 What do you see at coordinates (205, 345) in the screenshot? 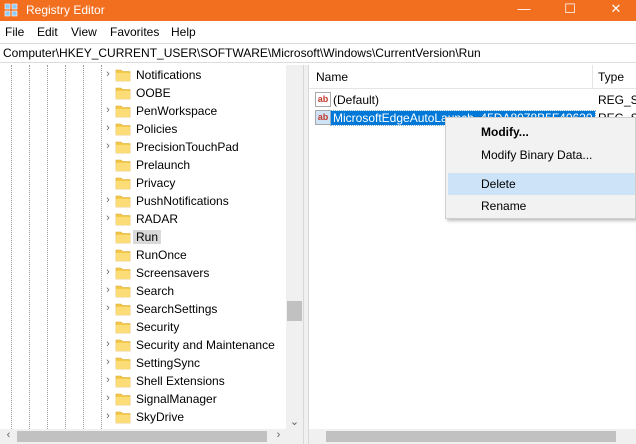
I see `tree-item-label: Security and Maintenance` at bounding box center [205, 345].